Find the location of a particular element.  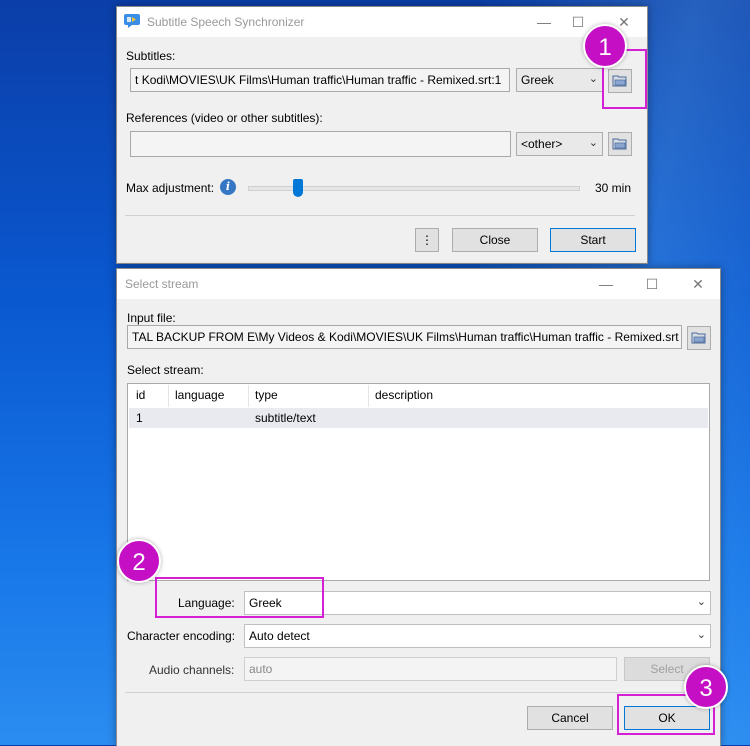

input-file-open-button is located at coordinates (699, 338).